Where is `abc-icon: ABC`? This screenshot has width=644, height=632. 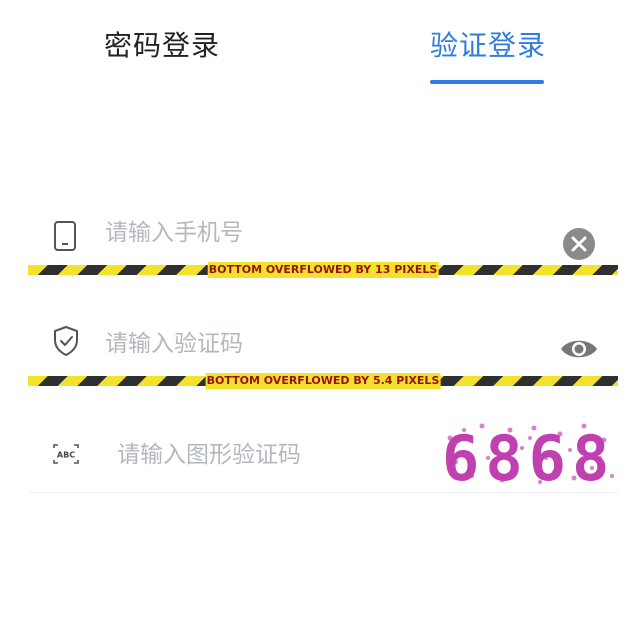 abc-icon: ABC is located at coordinates (66, 456).